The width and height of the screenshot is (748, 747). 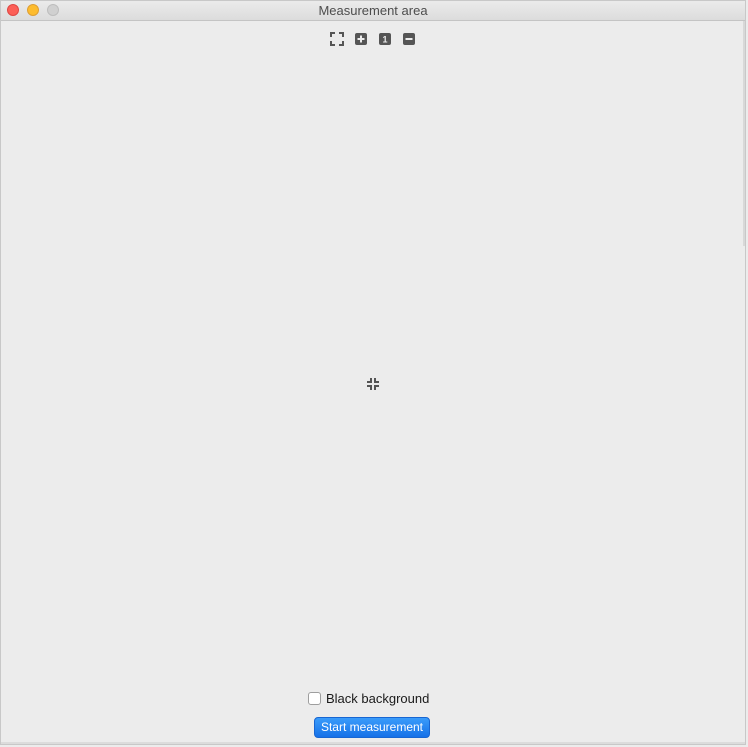 I want to click on start-measurement-button: Start measurement, so click(x=372, y=727).